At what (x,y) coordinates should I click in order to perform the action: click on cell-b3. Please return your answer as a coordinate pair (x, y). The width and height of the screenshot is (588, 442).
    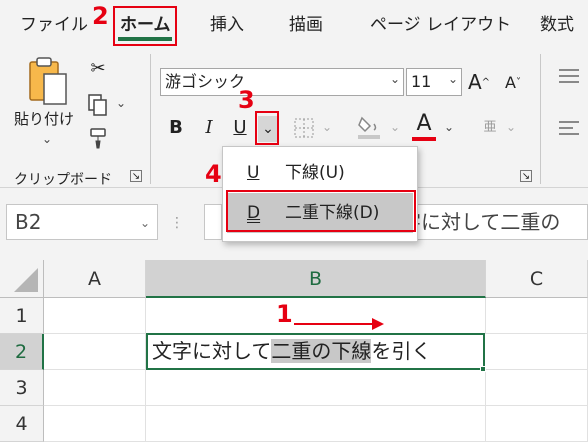
    Looking at the image, I should click on (316, 388).